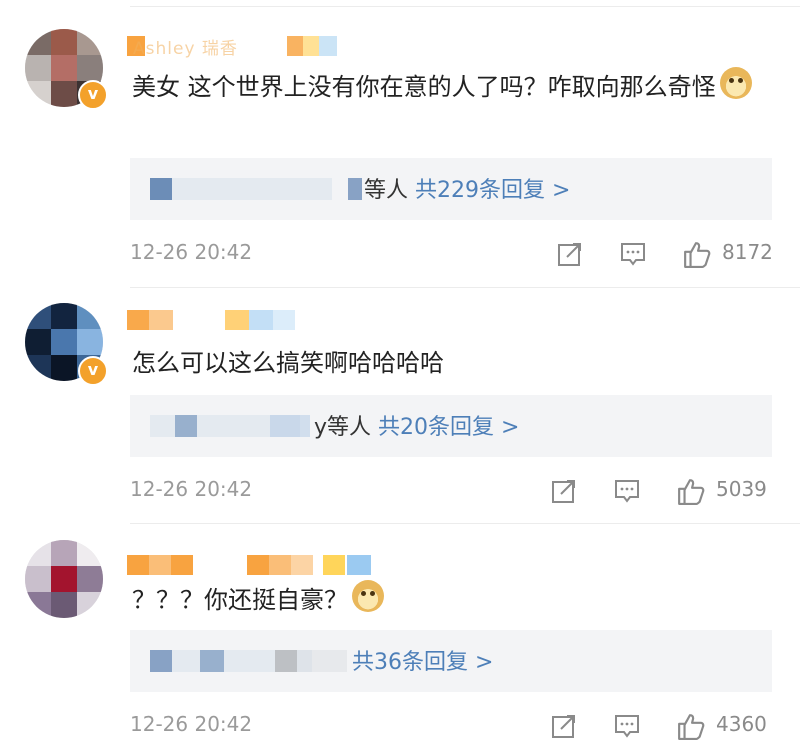 The image size is (800, 754). What do you see at coordinates (747, 252) in the screenshot?
I see `like-count: 8172` at bounding box center [747, 252].